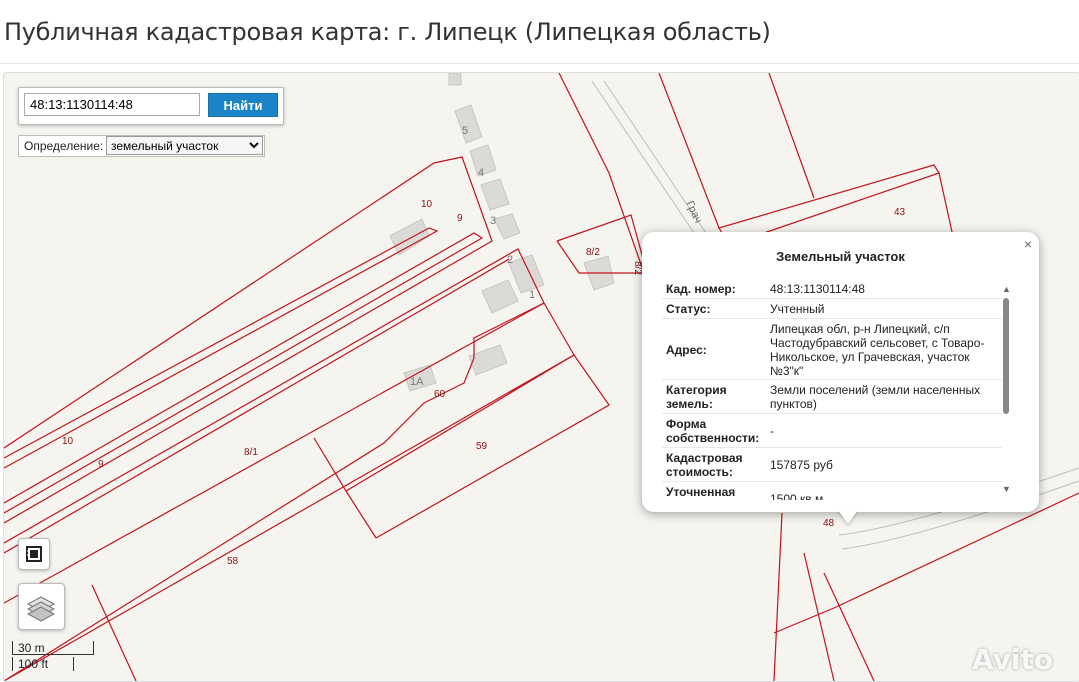  Describe the element at coordinates (251, 452) in the screenshot. I see `parcel-label: 8/1` at that location.